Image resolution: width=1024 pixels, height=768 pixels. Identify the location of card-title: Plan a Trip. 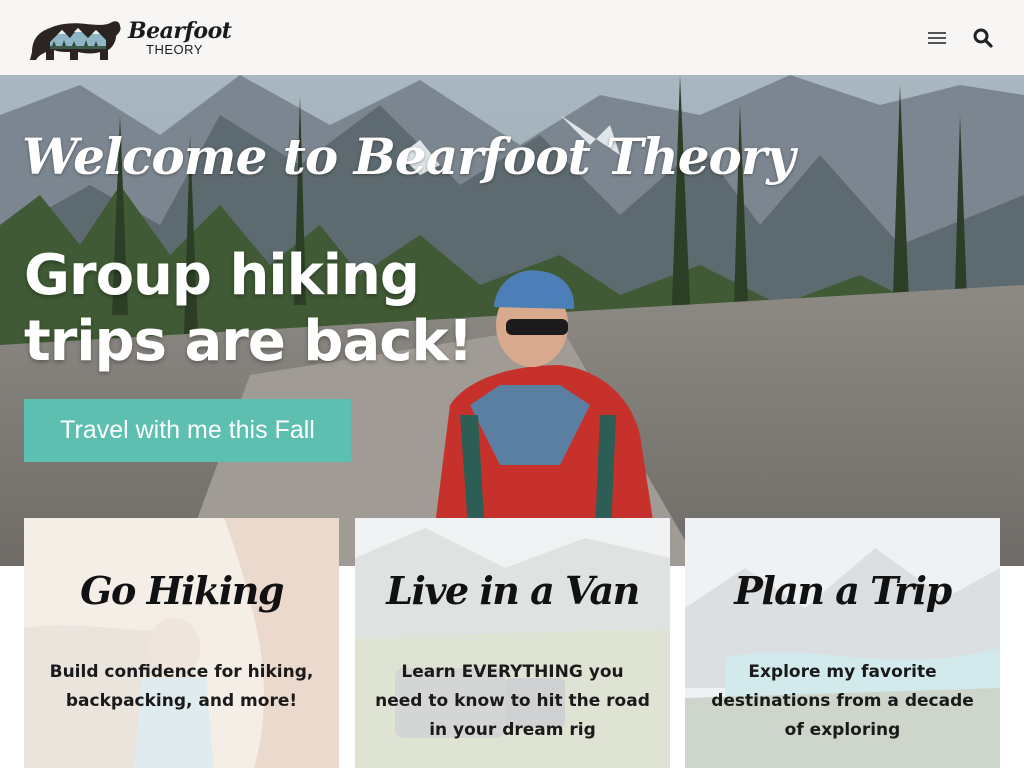
(843, 590).